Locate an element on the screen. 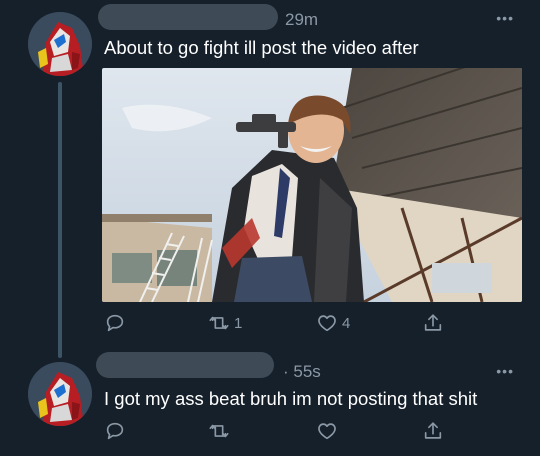 This screenshot has width=540, height=456. like-count: 4 is located at coordinates (346, 323).